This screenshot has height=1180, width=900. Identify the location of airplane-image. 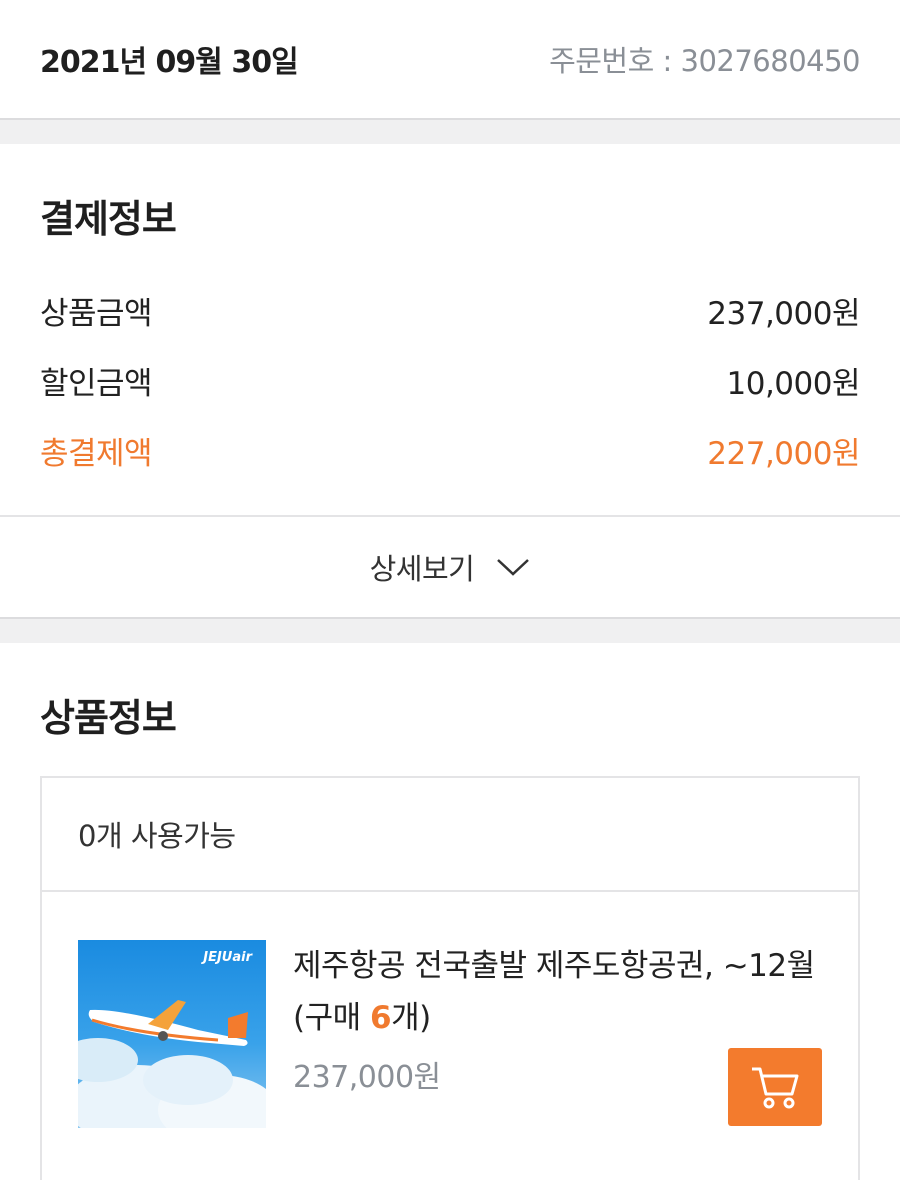
(172, 1064).